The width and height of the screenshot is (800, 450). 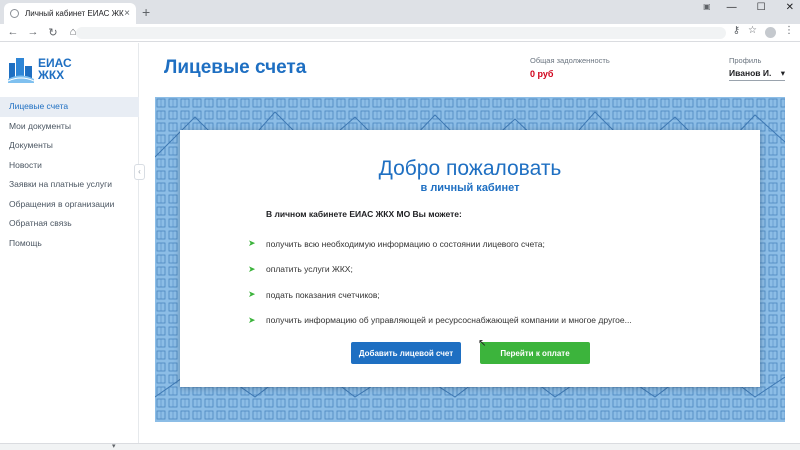 I want to click on browser-toolbar: ← → ↻ ⌂ ⚷ ☆ ⋮, so click(x=400, y=33).